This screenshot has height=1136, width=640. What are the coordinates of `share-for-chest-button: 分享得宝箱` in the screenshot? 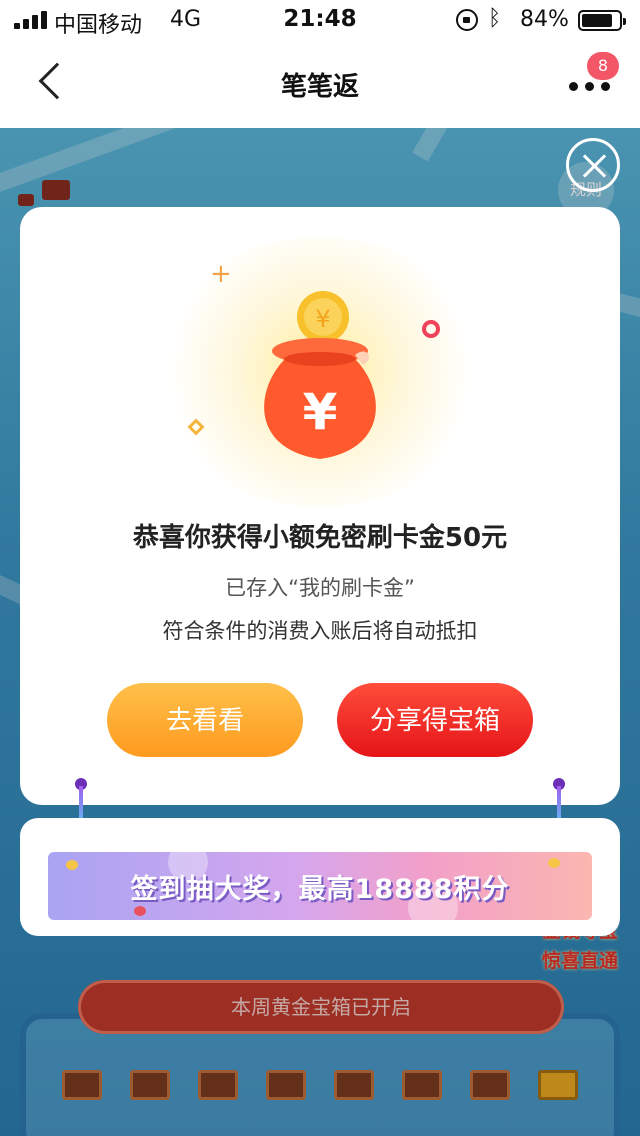 It's located at (435, 720).